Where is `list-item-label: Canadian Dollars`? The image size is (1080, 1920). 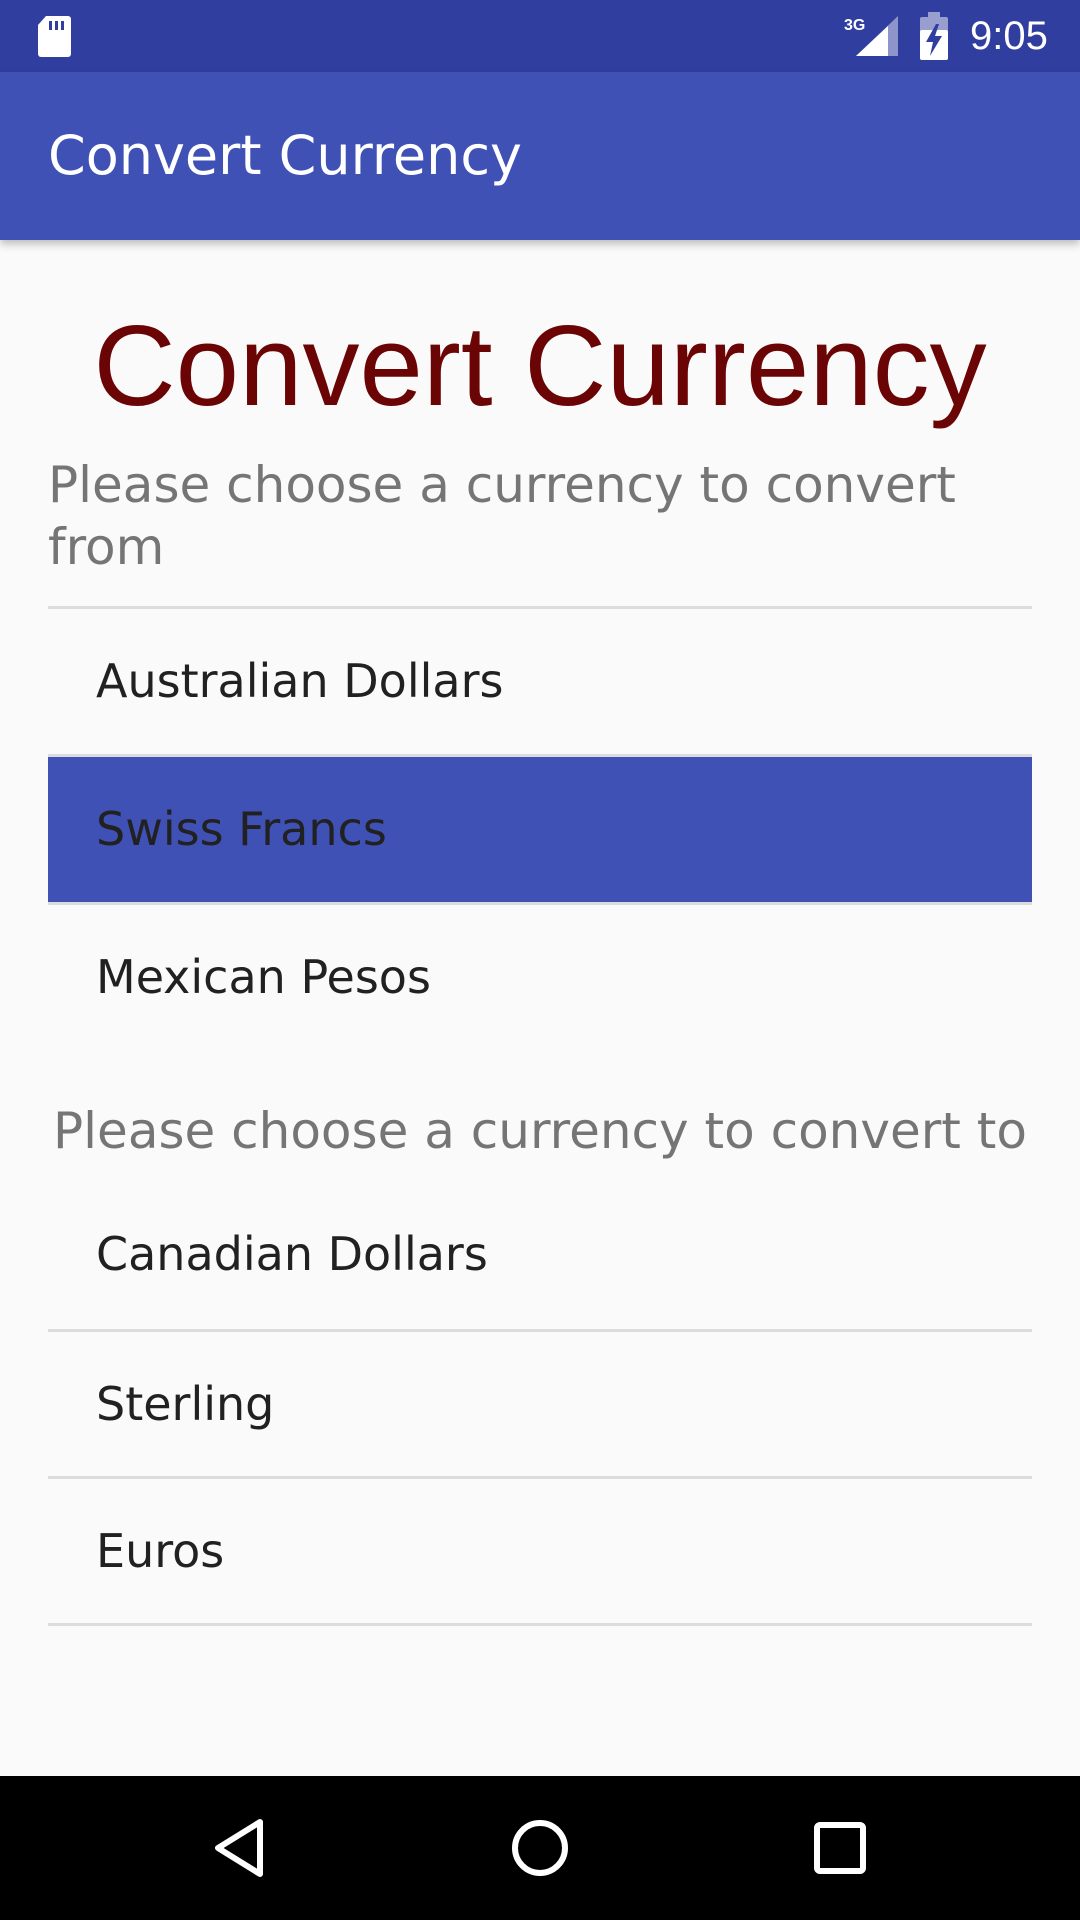 list-item-label: Canadian Dollars is located at coordinates (292, 1254).